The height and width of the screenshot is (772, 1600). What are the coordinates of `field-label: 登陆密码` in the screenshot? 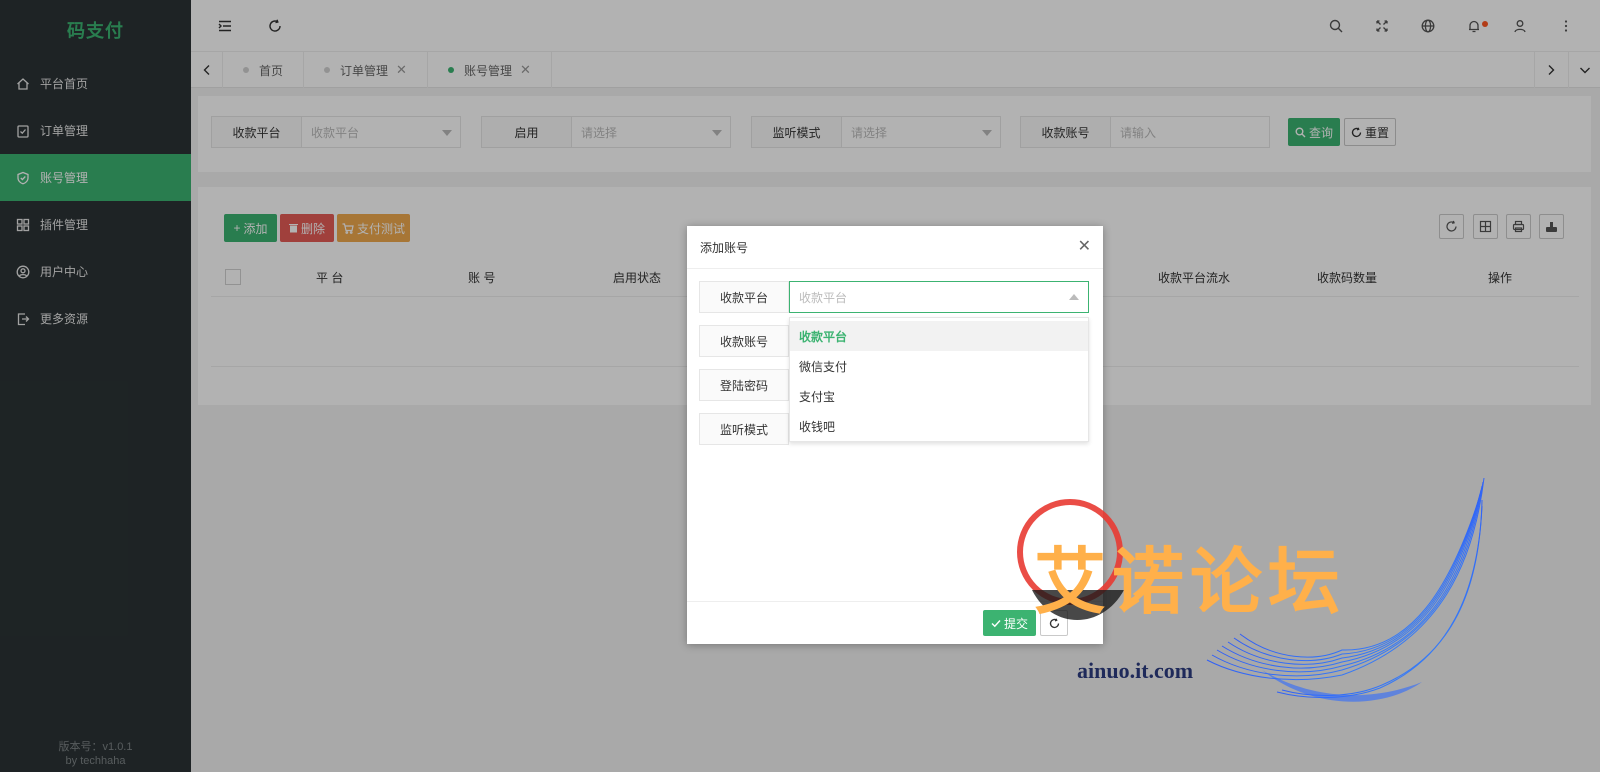 It's located at (744, 385).